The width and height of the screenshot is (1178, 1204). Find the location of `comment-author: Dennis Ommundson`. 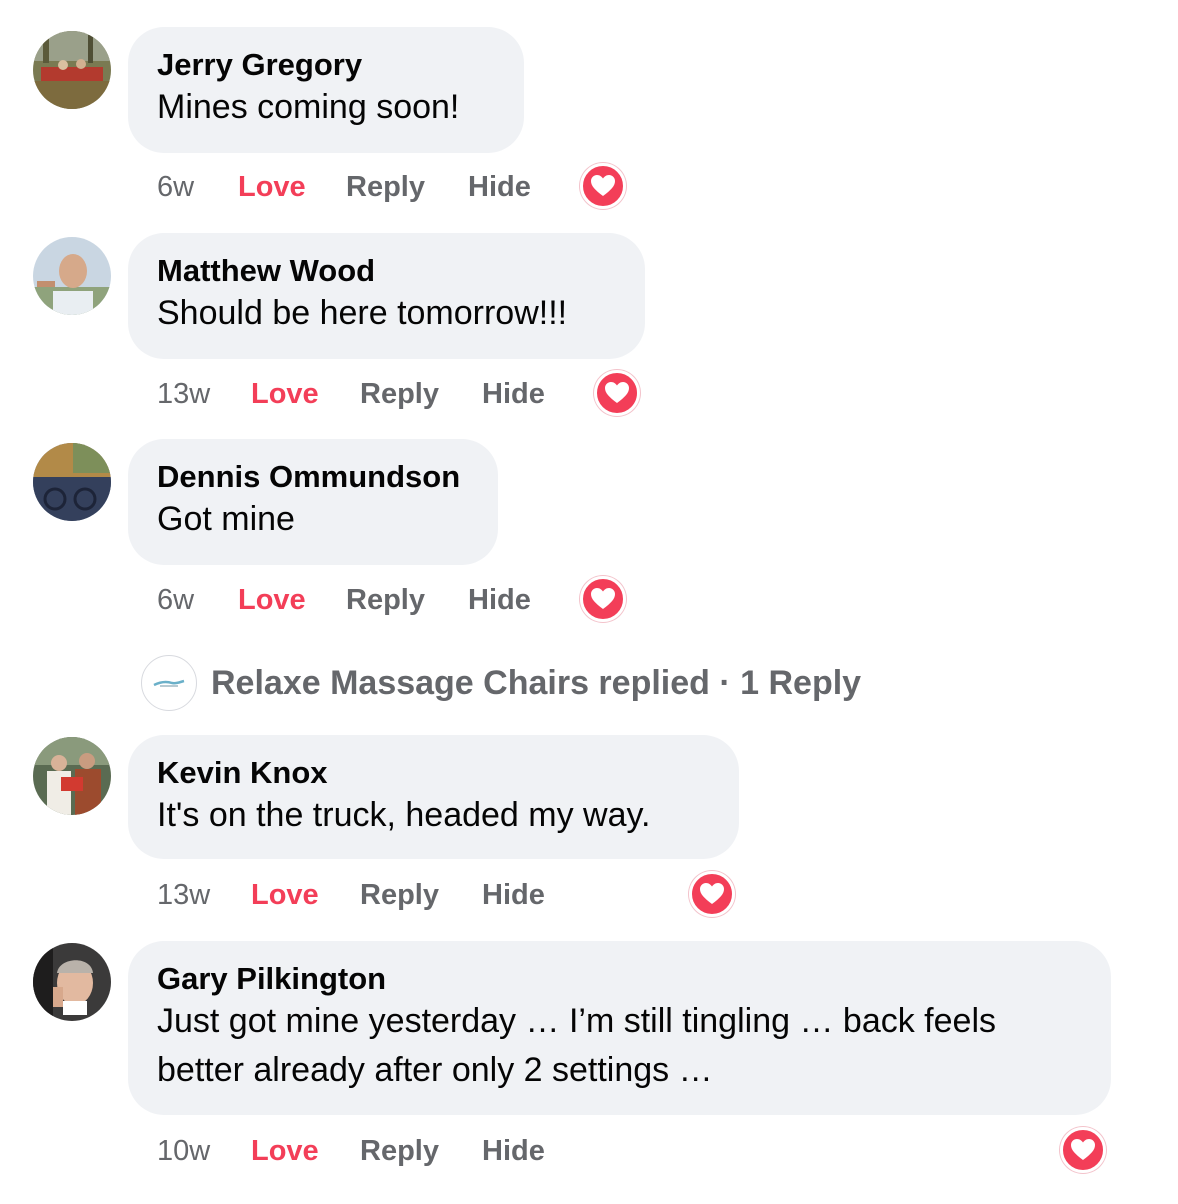

comment-author: Dennis Ommundson is located at coordinates (313, 477).